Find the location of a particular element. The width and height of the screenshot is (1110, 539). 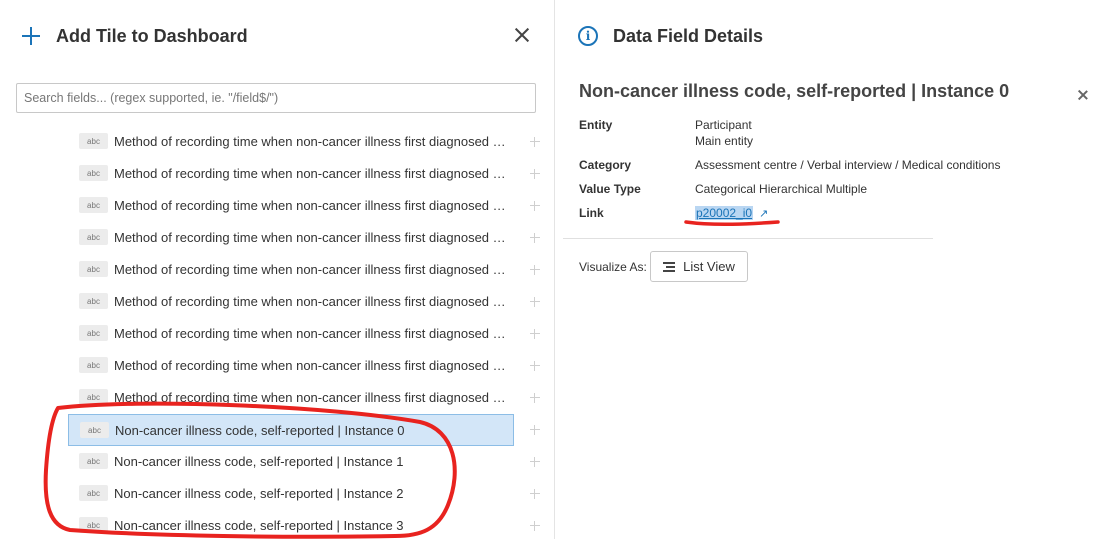

search-input is located at coordinates (276, 98).